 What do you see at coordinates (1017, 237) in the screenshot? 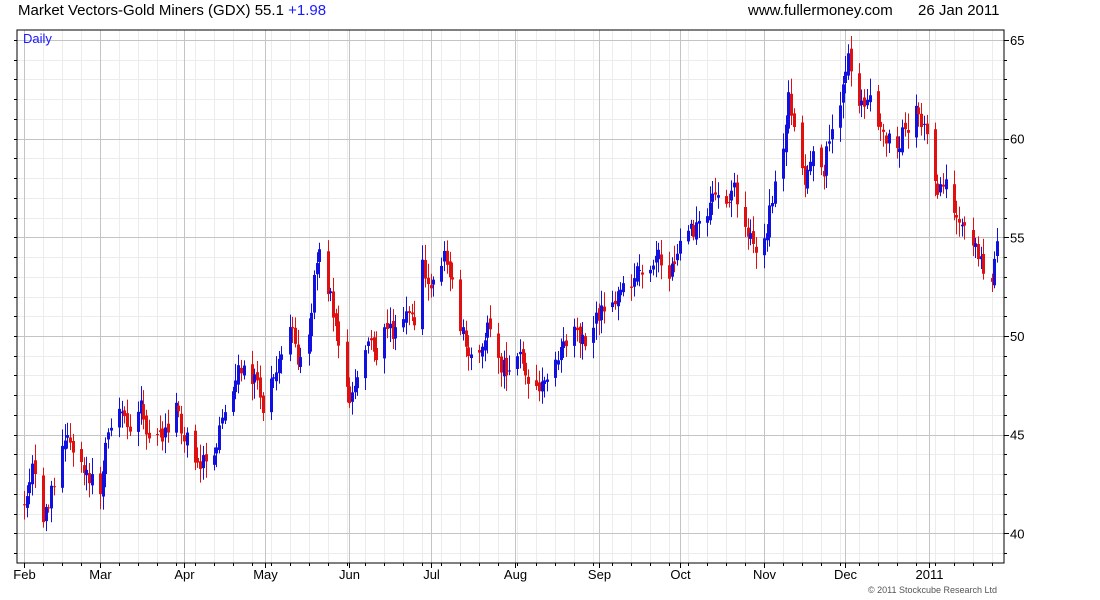
I see `y-tick-label: 55` at bounding box center [1017, 237].